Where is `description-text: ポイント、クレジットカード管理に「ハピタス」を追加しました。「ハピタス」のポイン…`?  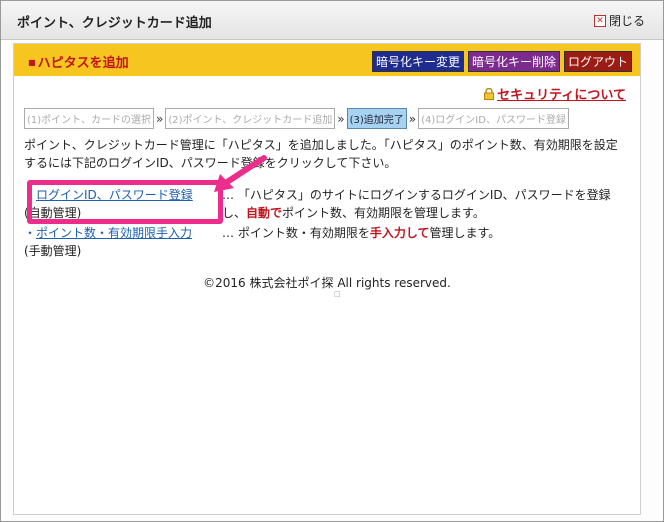 description-text: ポイント、クレジットカード管理に「ハピタス」を追加しました。「ハピタス」のポイン… is located at coordinates (321, 154).